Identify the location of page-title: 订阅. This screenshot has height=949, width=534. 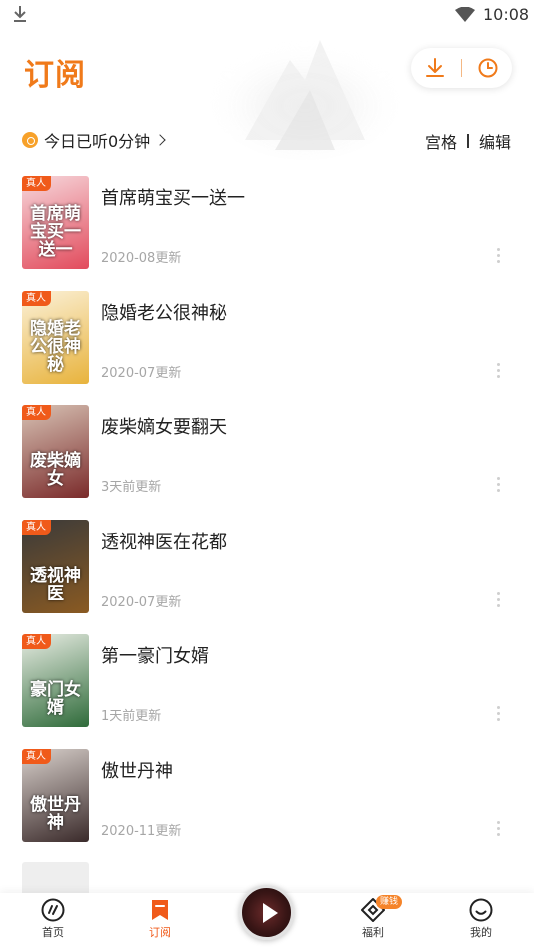
(55, 75).